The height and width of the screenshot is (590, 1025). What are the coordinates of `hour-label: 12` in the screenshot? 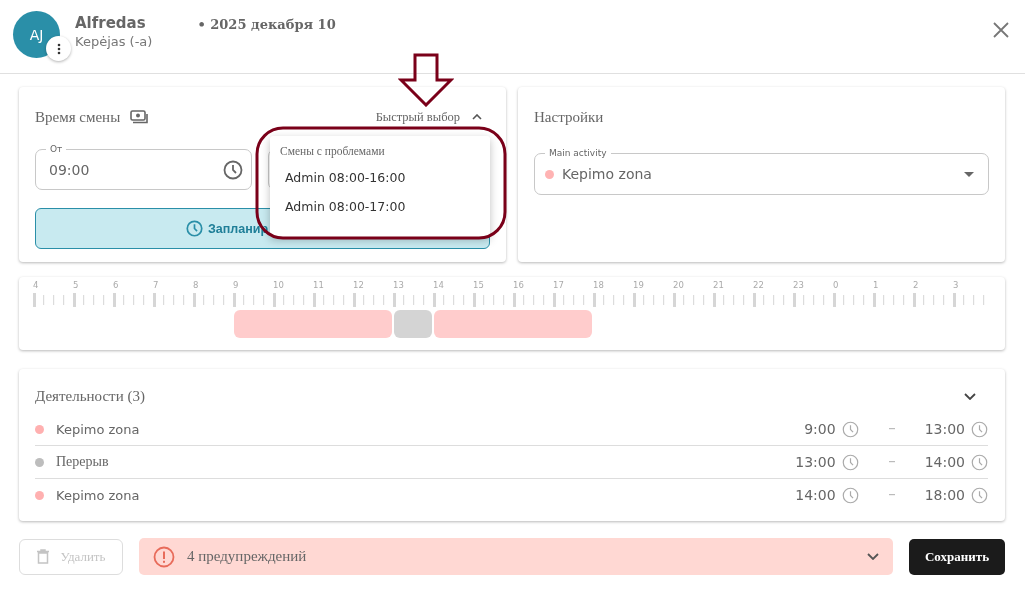 It's located at (358, 285).